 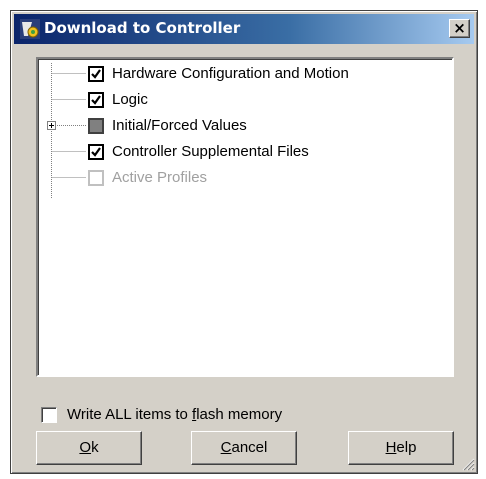 I want to click on tree-item-label: Controller Supplemental Files, so click(x=210, y=151).